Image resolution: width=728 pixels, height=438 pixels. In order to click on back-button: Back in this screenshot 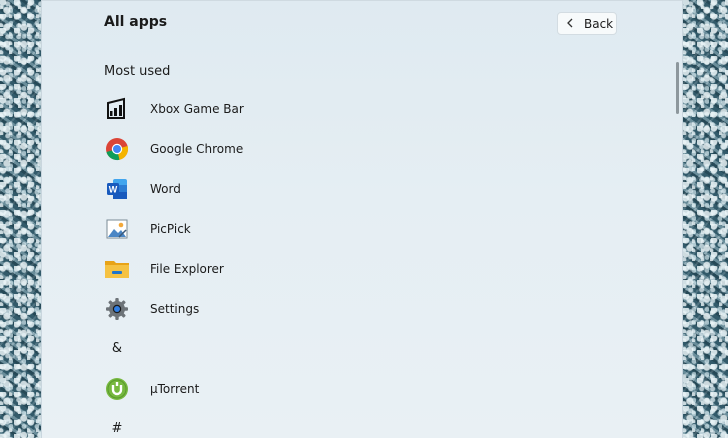, I will do `click(587, 23)`.